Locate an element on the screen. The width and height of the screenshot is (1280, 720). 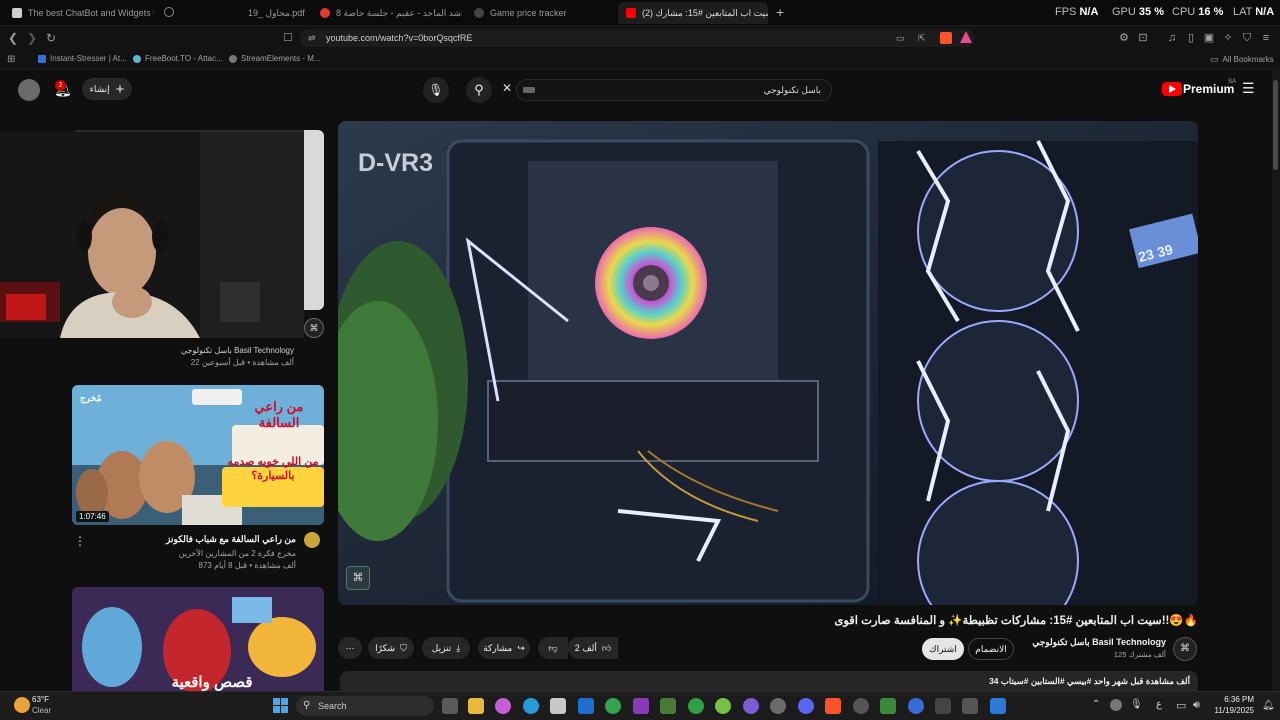
url-bar: ⇌ youtube.com/watch?v=0borQsqcfRE ▭ ⇱ is located at coordinates (637, 38).